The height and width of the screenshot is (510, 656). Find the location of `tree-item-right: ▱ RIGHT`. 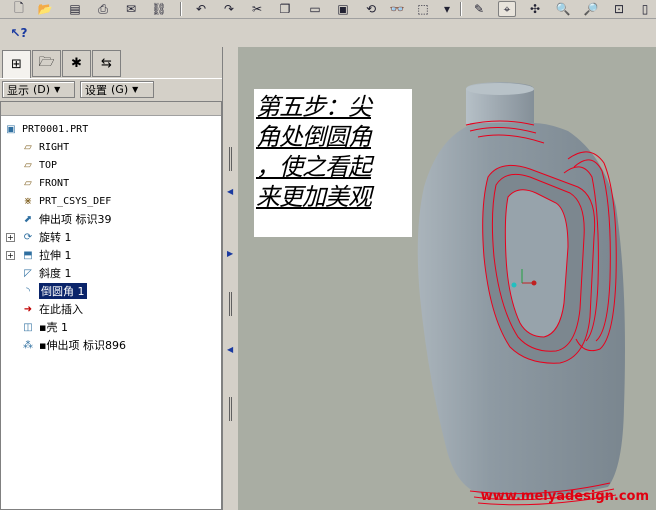

tree-item-right: ▱ RIGHT is located at coordinates (45, 147).